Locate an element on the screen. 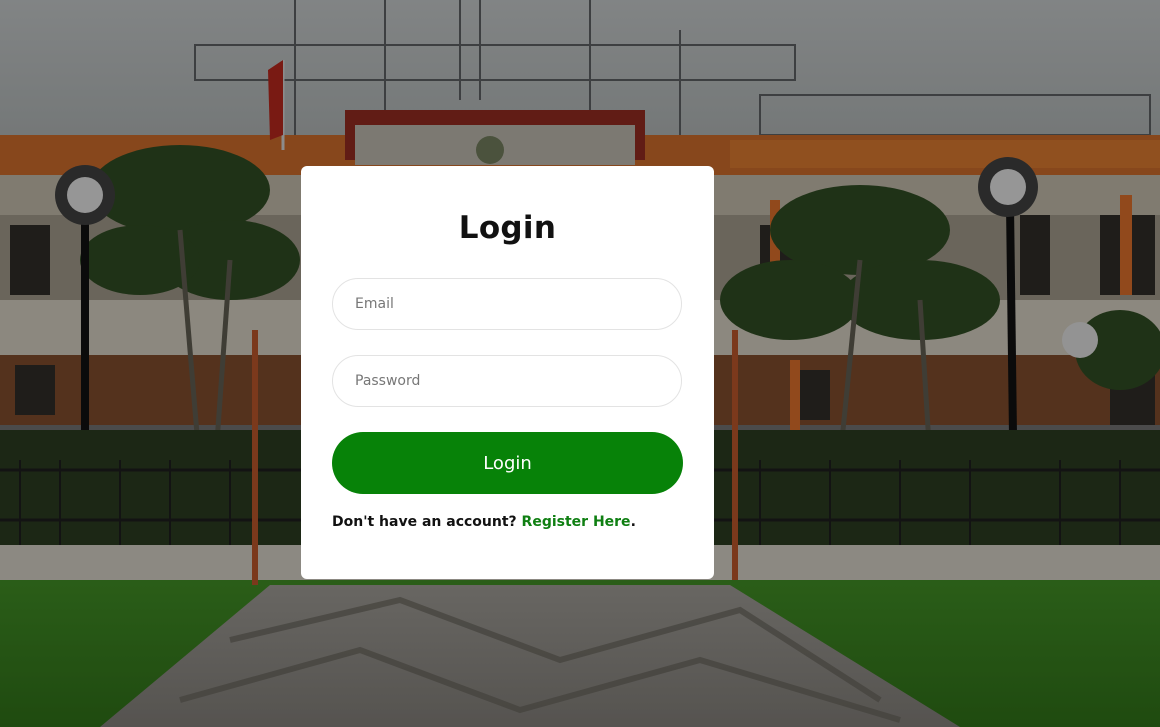  register-link: Register Here is located at coordinates (576, 522).